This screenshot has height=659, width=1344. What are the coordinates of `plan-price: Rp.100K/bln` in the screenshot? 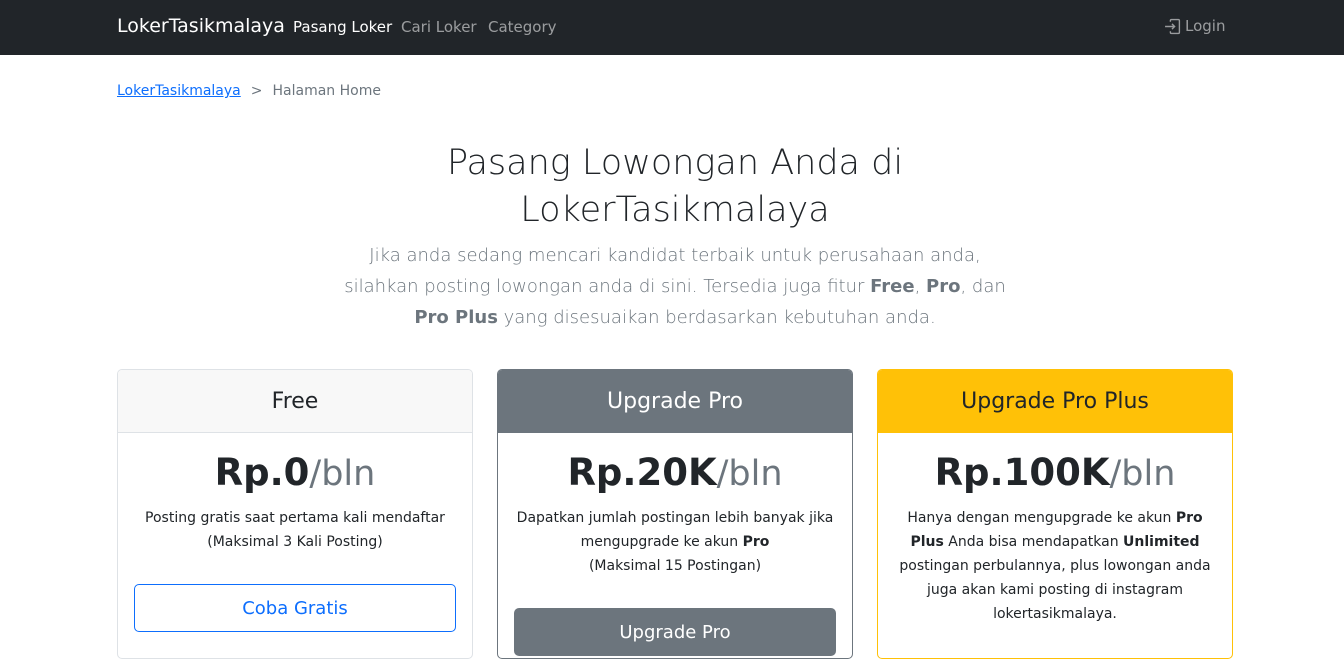 It's located at (1055, 472).